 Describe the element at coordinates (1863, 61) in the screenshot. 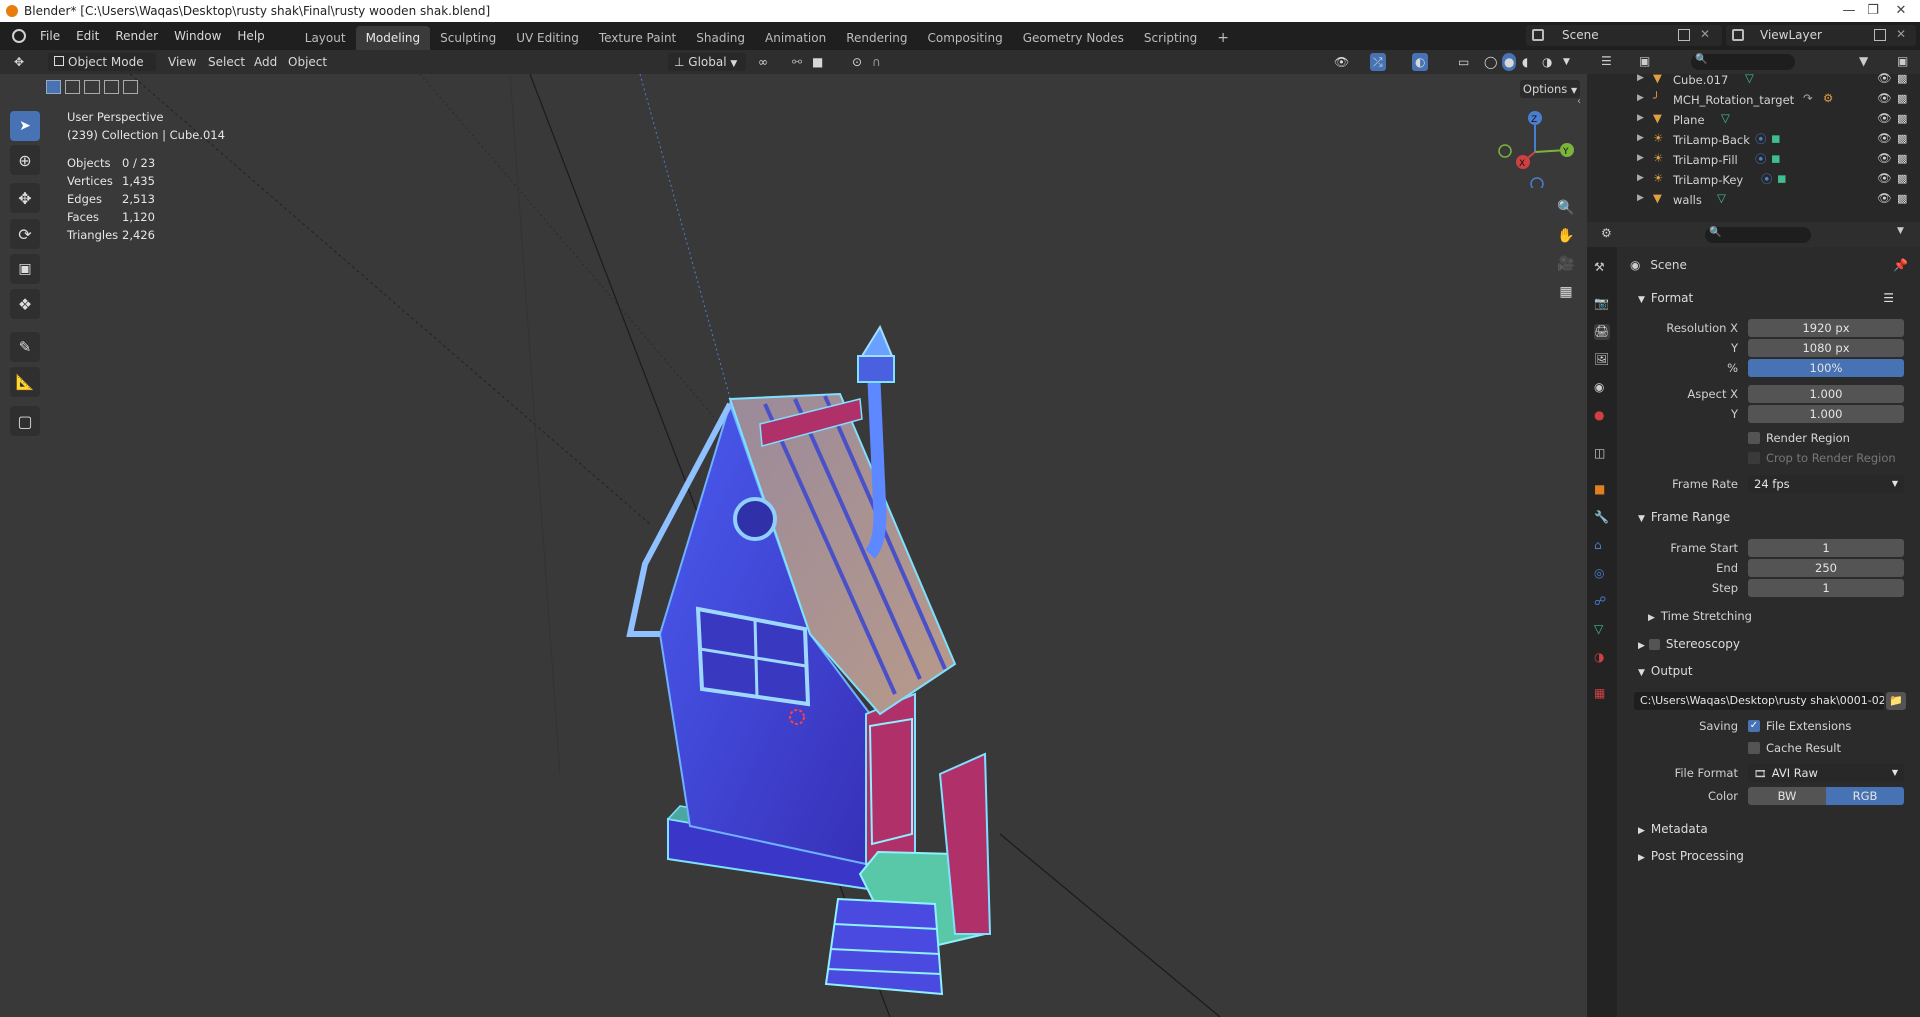

I see `filter-icon: ▼` at that location.